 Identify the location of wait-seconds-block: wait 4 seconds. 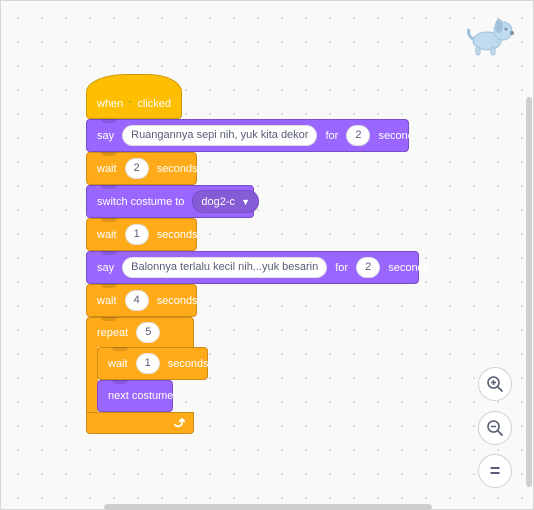
(142, 300).